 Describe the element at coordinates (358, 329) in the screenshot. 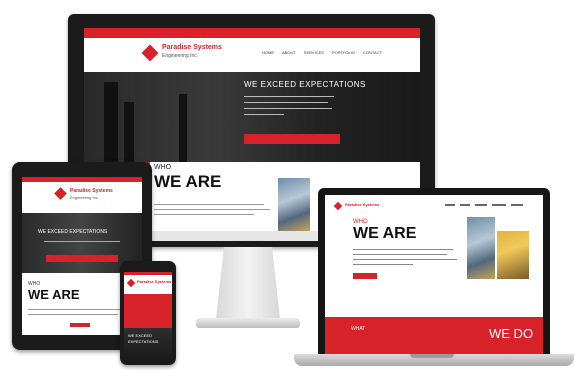

I see `laptop-what-small: WHAT` at that location.